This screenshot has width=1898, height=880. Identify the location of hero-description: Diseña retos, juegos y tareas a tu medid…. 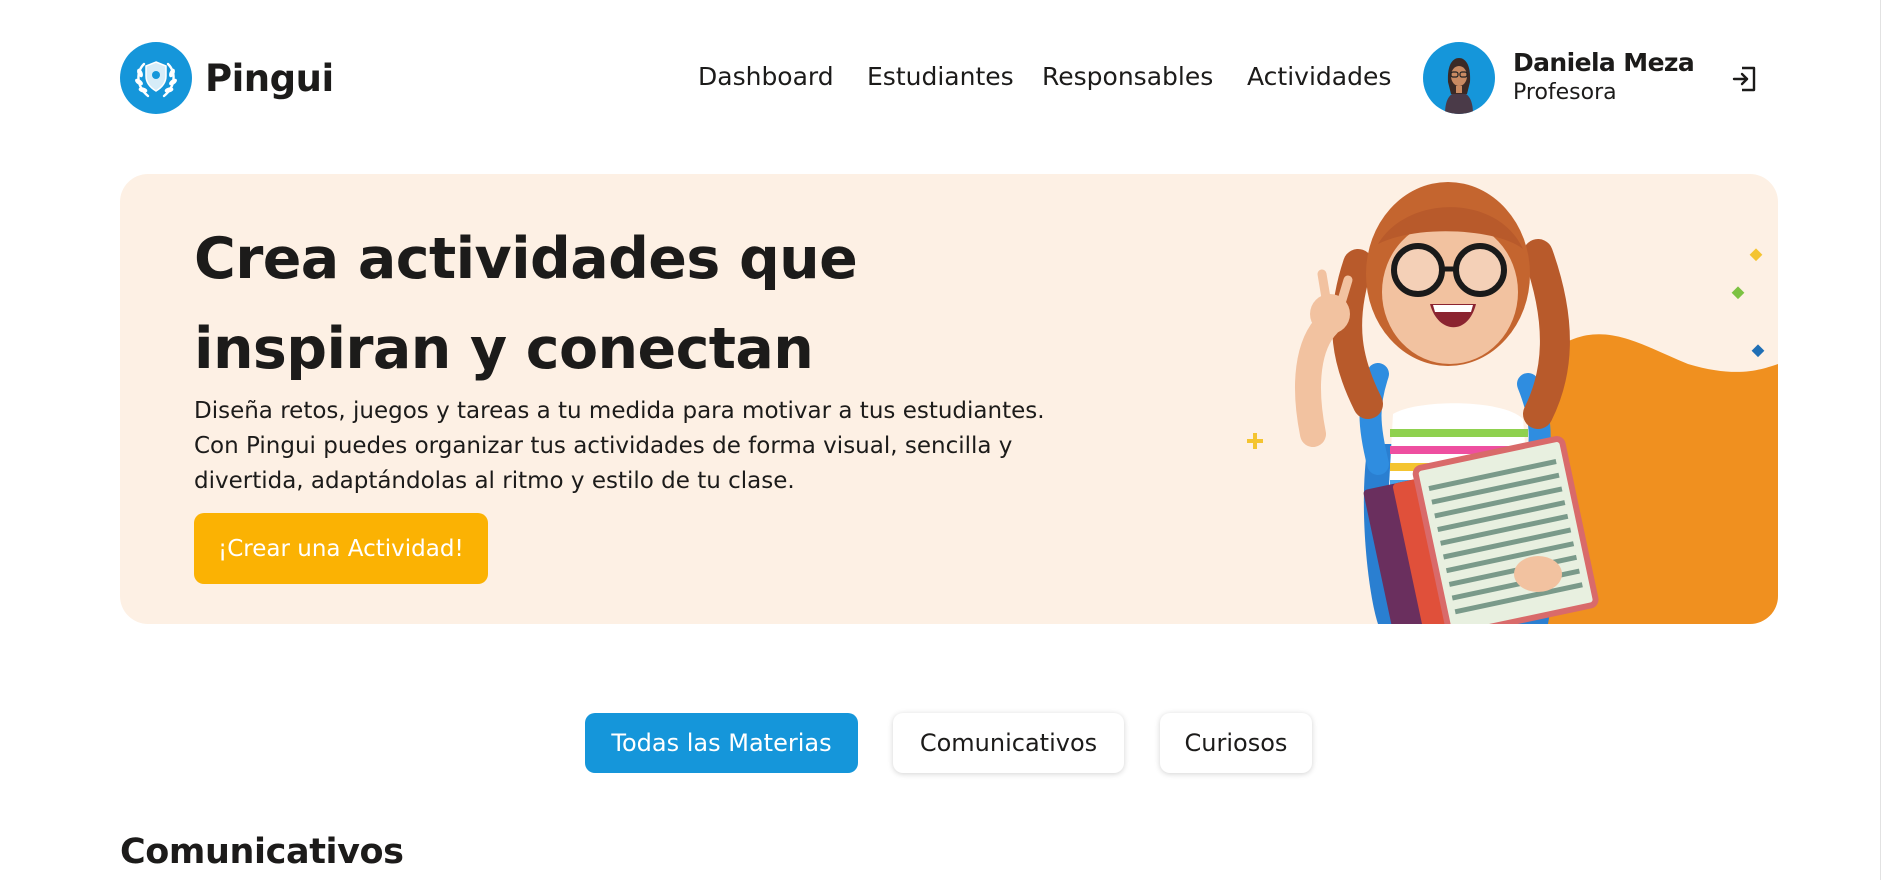
(644, 446).